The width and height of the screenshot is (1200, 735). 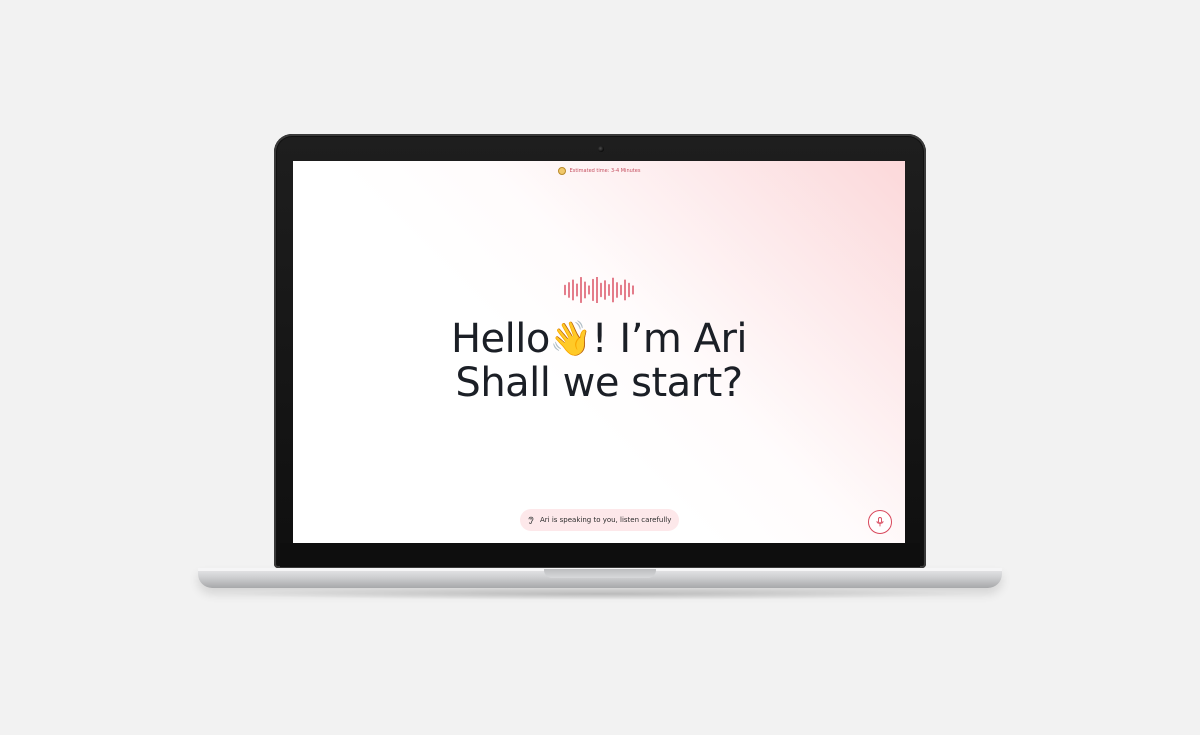 I want to click on screen-chin, so click(x=600, y=555).